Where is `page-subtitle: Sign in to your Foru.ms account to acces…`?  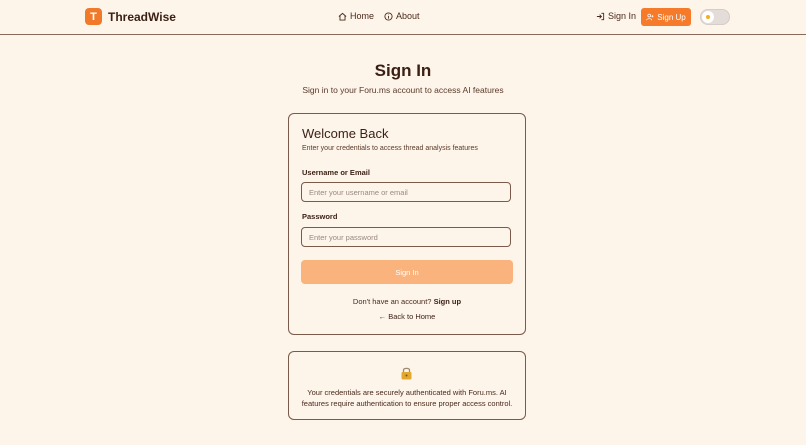 page-subtitle: Sign in to your Foru.ms account to acces… is located at coordinates (403, 90).